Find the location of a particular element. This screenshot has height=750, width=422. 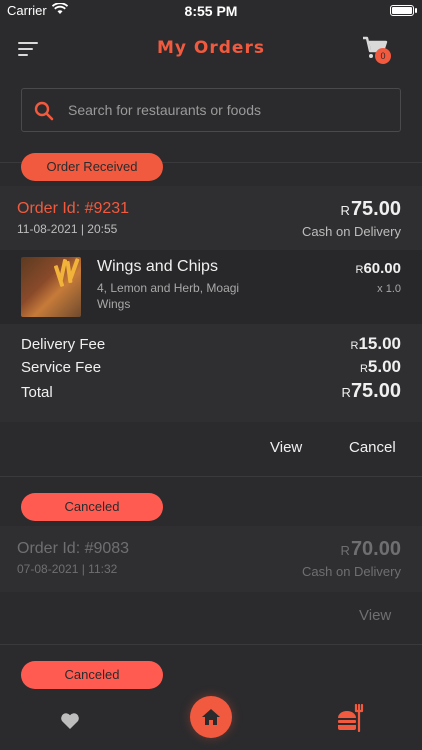

item-name: Wings and Chips is located at coordinates (157, 266).